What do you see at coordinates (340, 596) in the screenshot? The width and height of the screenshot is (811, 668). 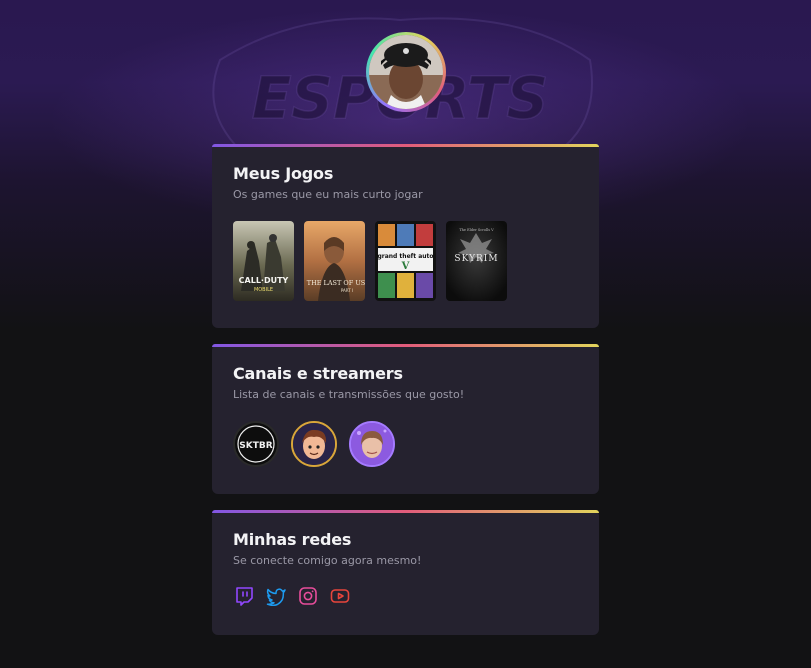 I see `youtube-icon` at bounding box center [340, 596].